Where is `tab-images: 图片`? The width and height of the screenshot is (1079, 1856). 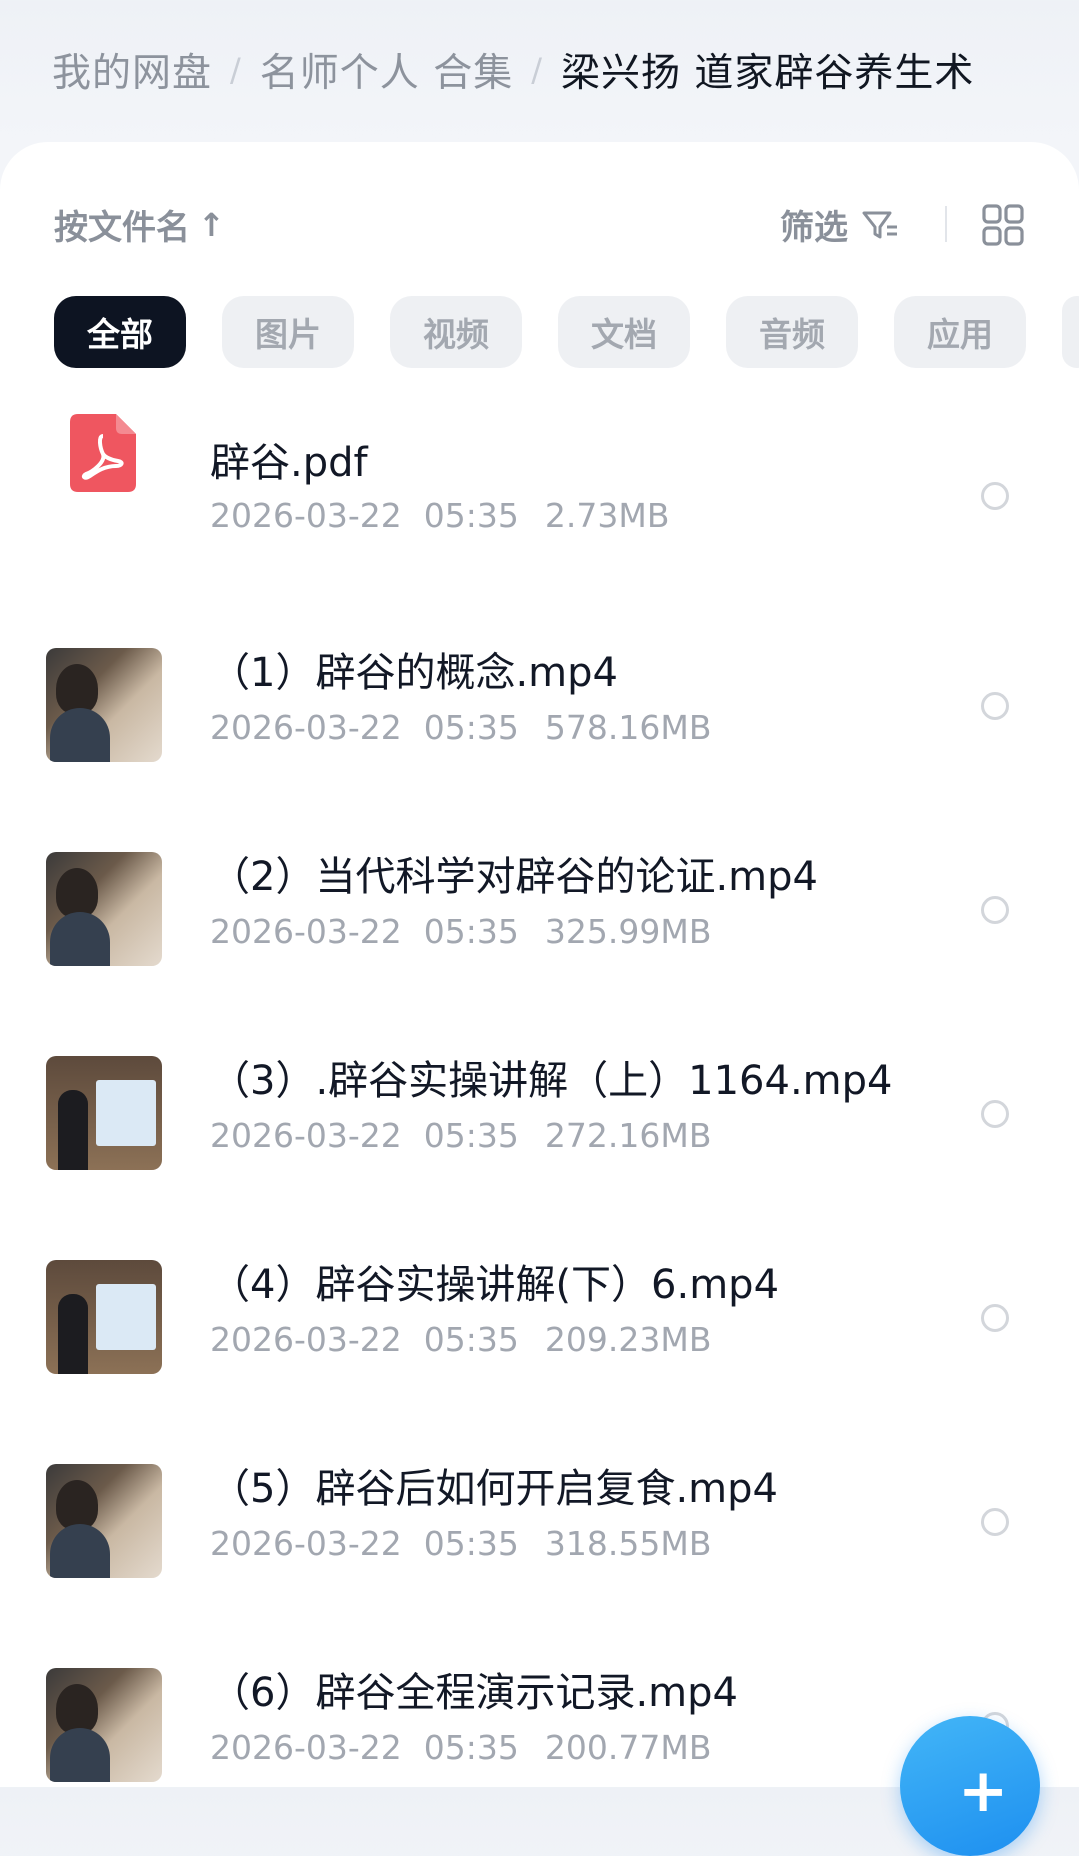 tab-images: 图片 is located at coordinates (288, 332).